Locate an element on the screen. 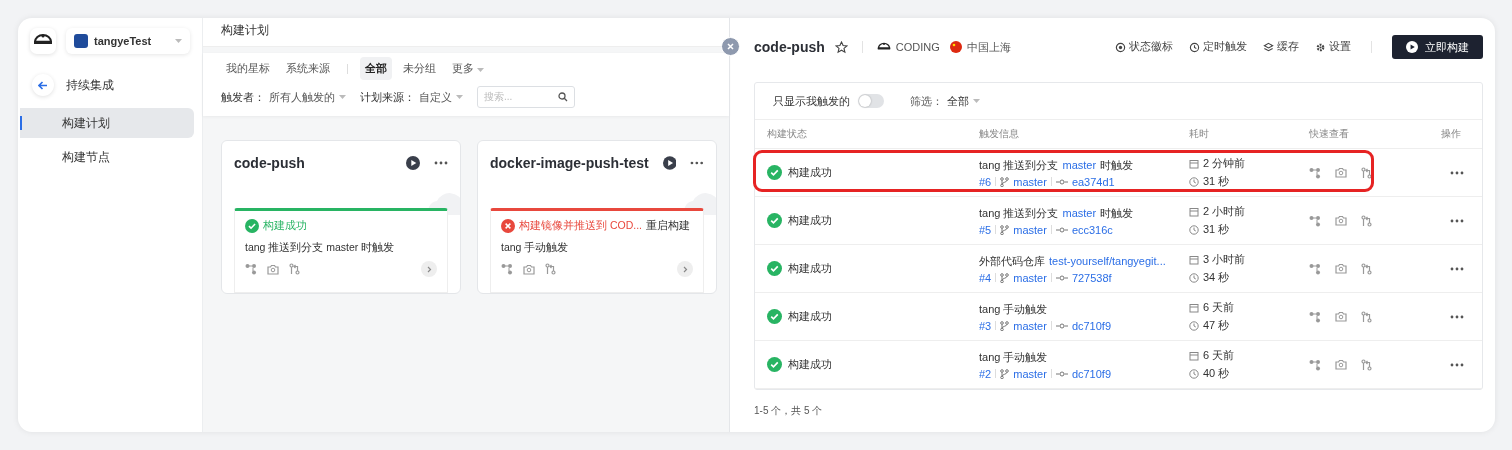 The height and width of the screenshot is (450, 1512). commit-link: ecc316c is located at coordinates (1092, 229).